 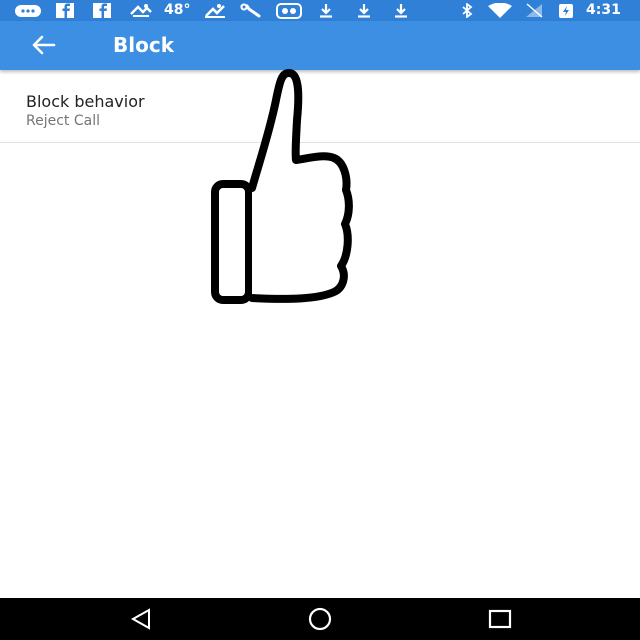 I want to click on back-triangle-icon, so click(x=141, y=619).